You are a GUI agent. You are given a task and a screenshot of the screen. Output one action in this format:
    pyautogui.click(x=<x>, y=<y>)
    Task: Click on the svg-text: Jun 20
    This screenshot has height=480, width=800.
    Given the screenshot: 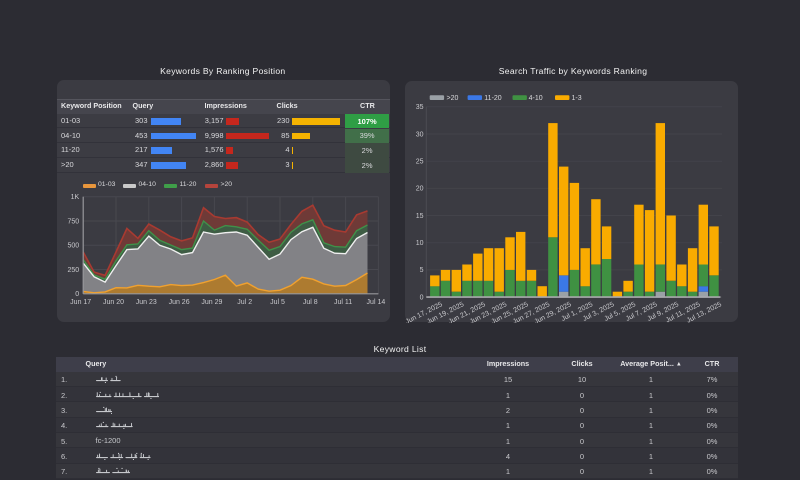 What is the action you would take?
    pyautogui.click(x=112, y=302)
    